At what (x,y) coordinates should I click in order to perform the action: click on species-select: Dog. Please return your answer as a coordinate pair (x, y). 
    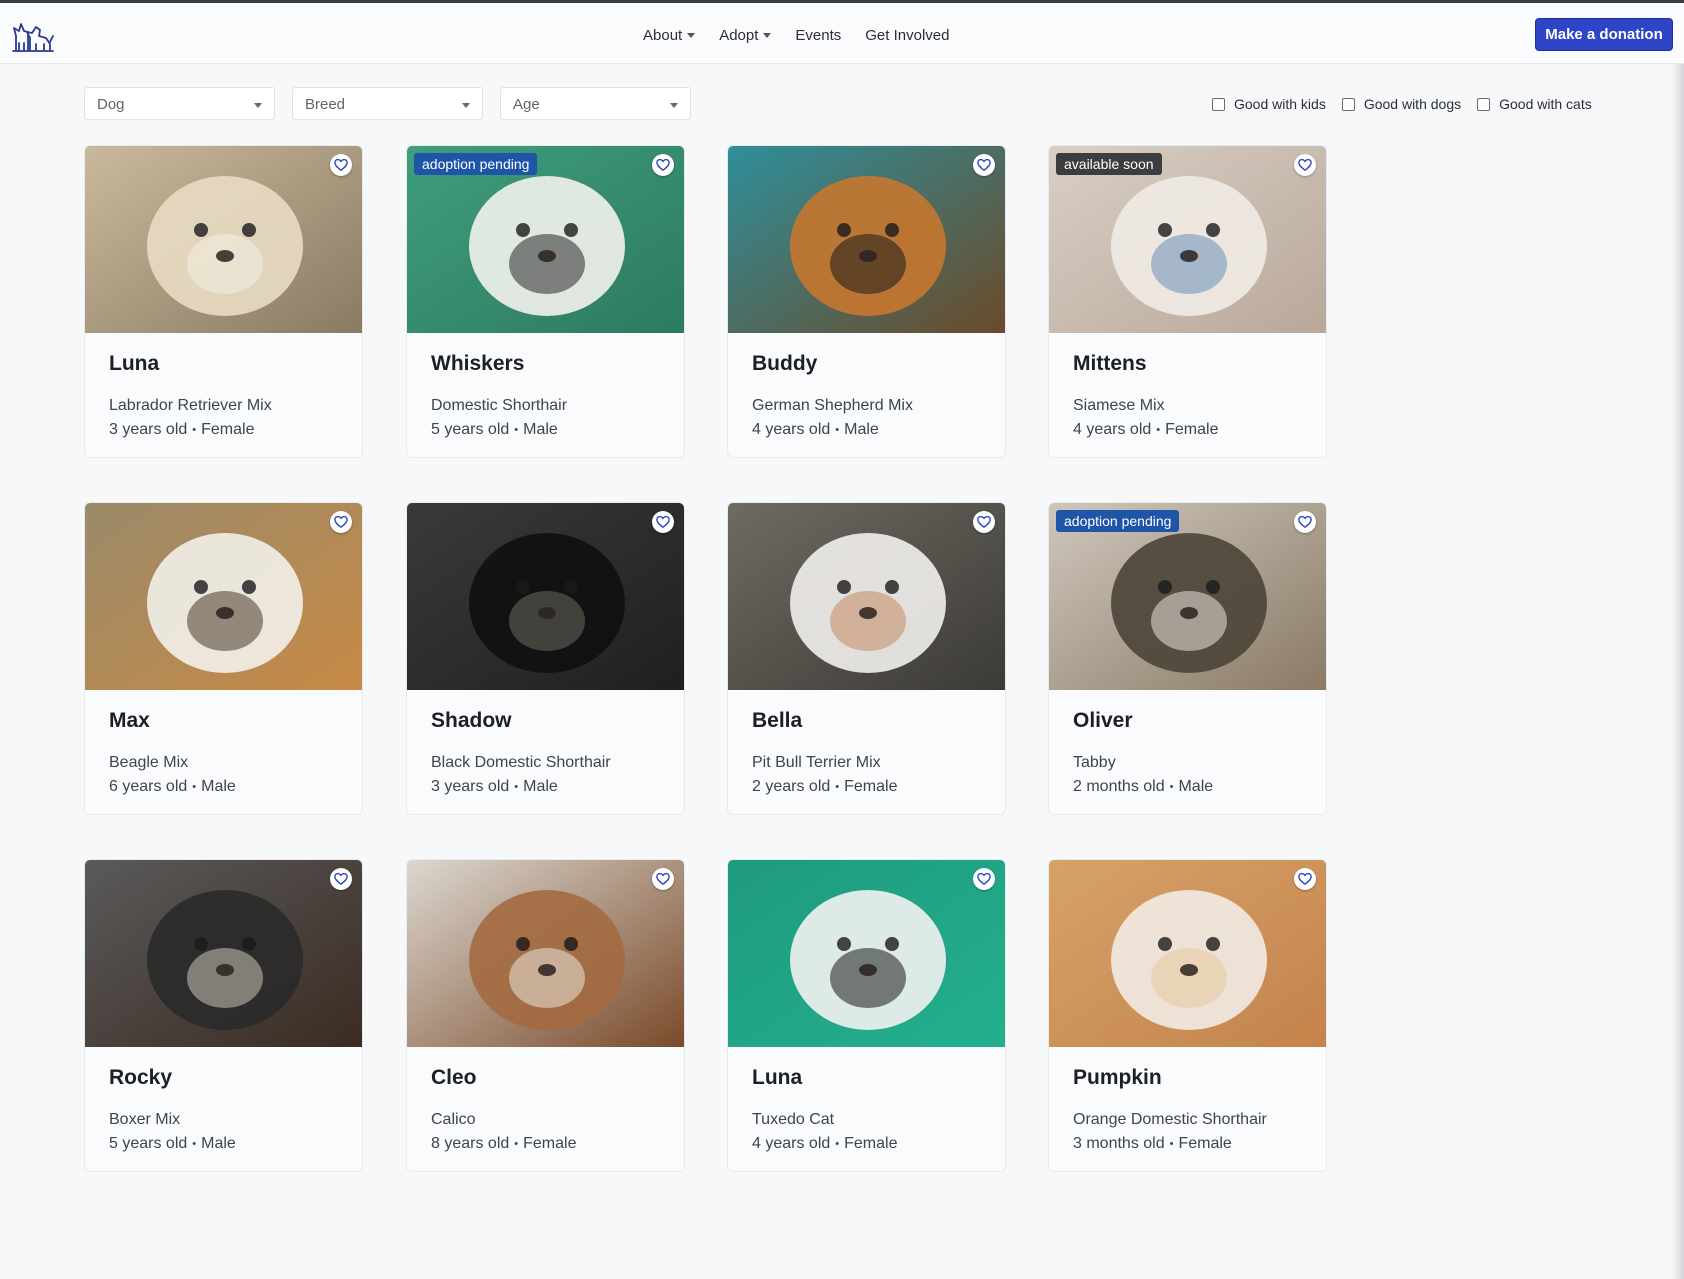
    Looking at the image, I should click on (179, 103).